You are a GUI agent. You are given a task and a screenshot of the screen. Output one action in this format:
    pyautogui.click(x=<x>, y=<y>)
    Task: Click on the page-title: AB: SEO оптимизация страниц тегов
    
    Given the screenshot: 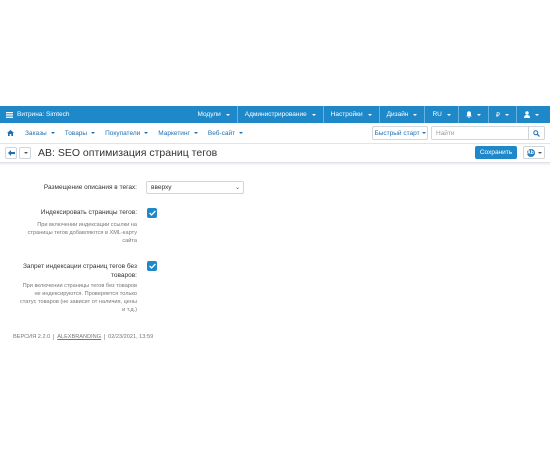 What is the action you would take?
    pyautogui.click(x=128, y=153)
    